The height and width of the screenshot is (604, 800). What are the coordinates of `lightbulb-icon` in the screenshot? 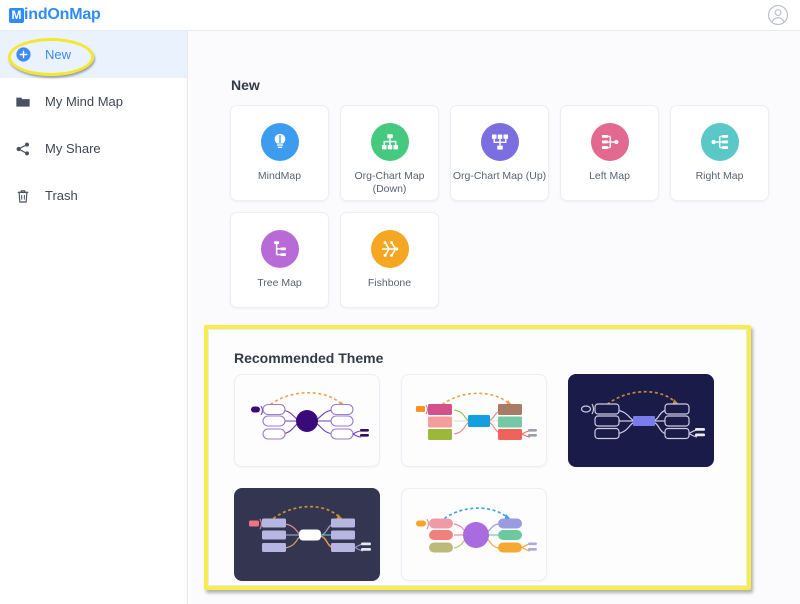 It's located at (279, 142).